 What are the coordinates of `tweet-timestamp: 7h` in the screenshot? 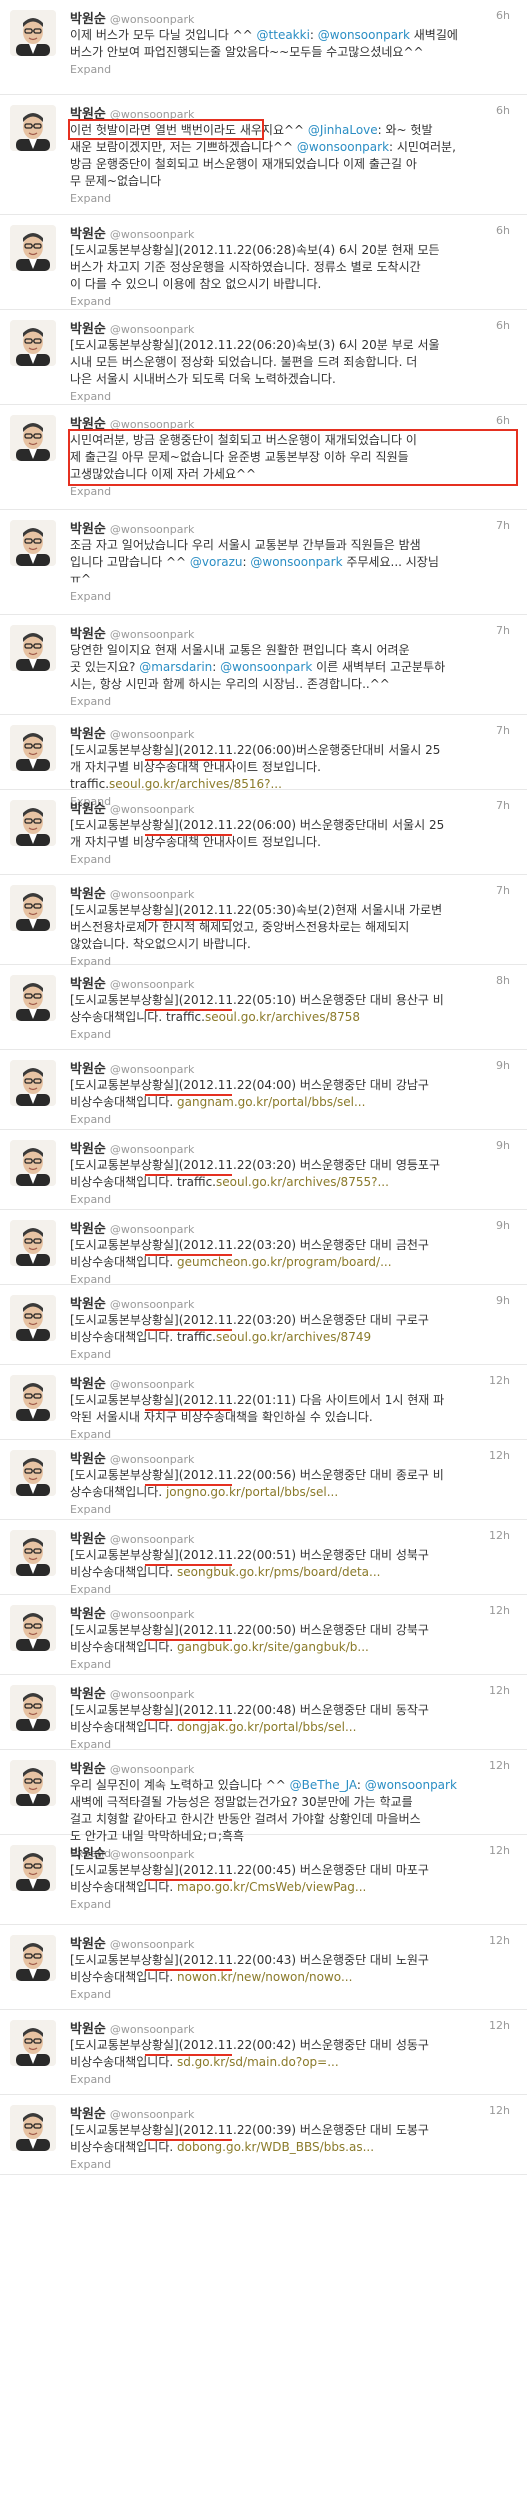 It's located at (503, 525).